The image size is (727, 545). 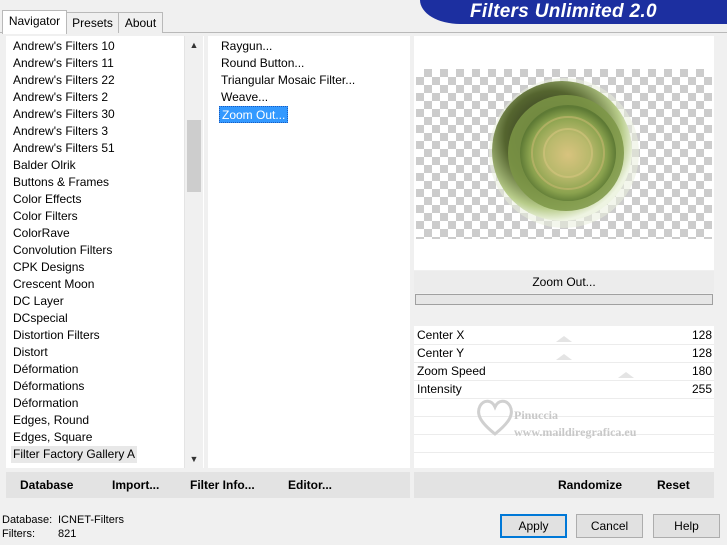 What do you see at coordinates (34, 22) in the screenshot?
I see `tab-navigator: Navigator` at bounding box center [34, 22].